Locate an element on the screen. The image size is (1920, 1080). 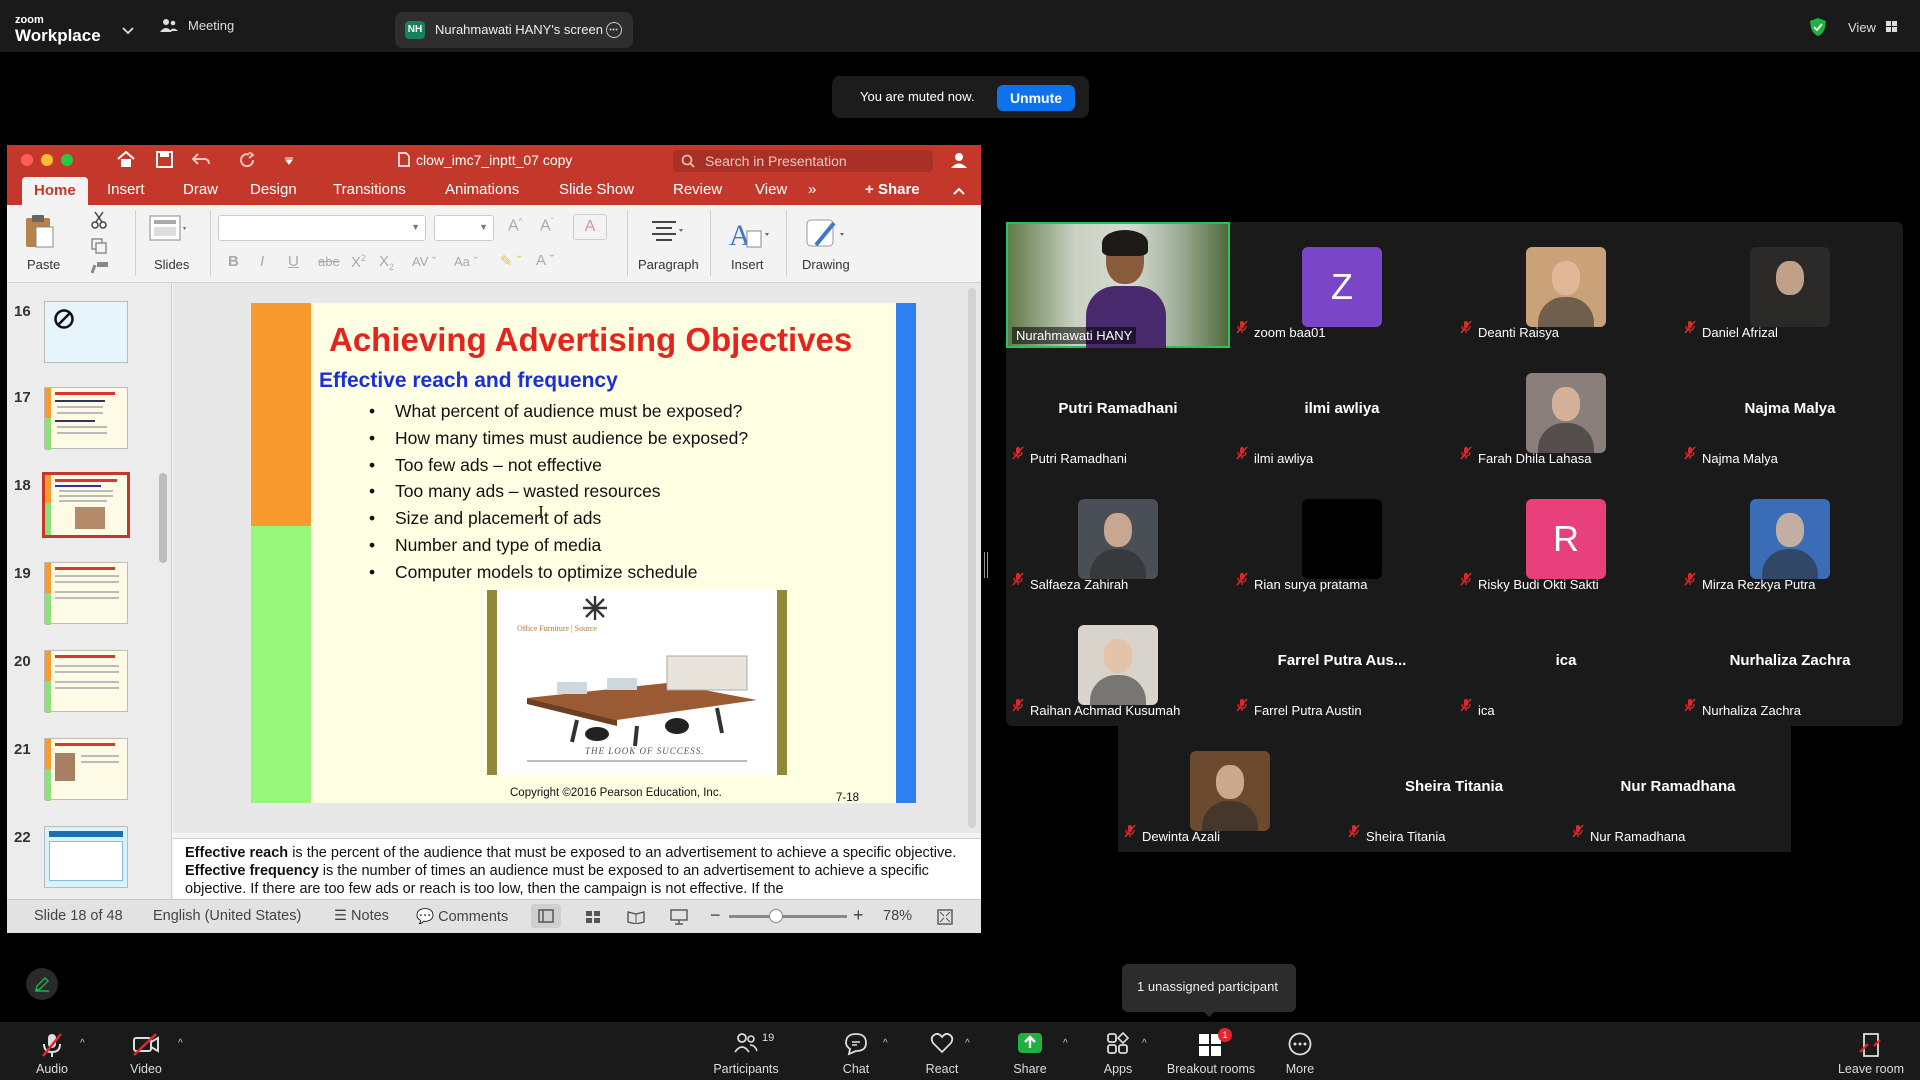
chat-options-chevron-icon: ^ is located at coordinates (885, 1043).